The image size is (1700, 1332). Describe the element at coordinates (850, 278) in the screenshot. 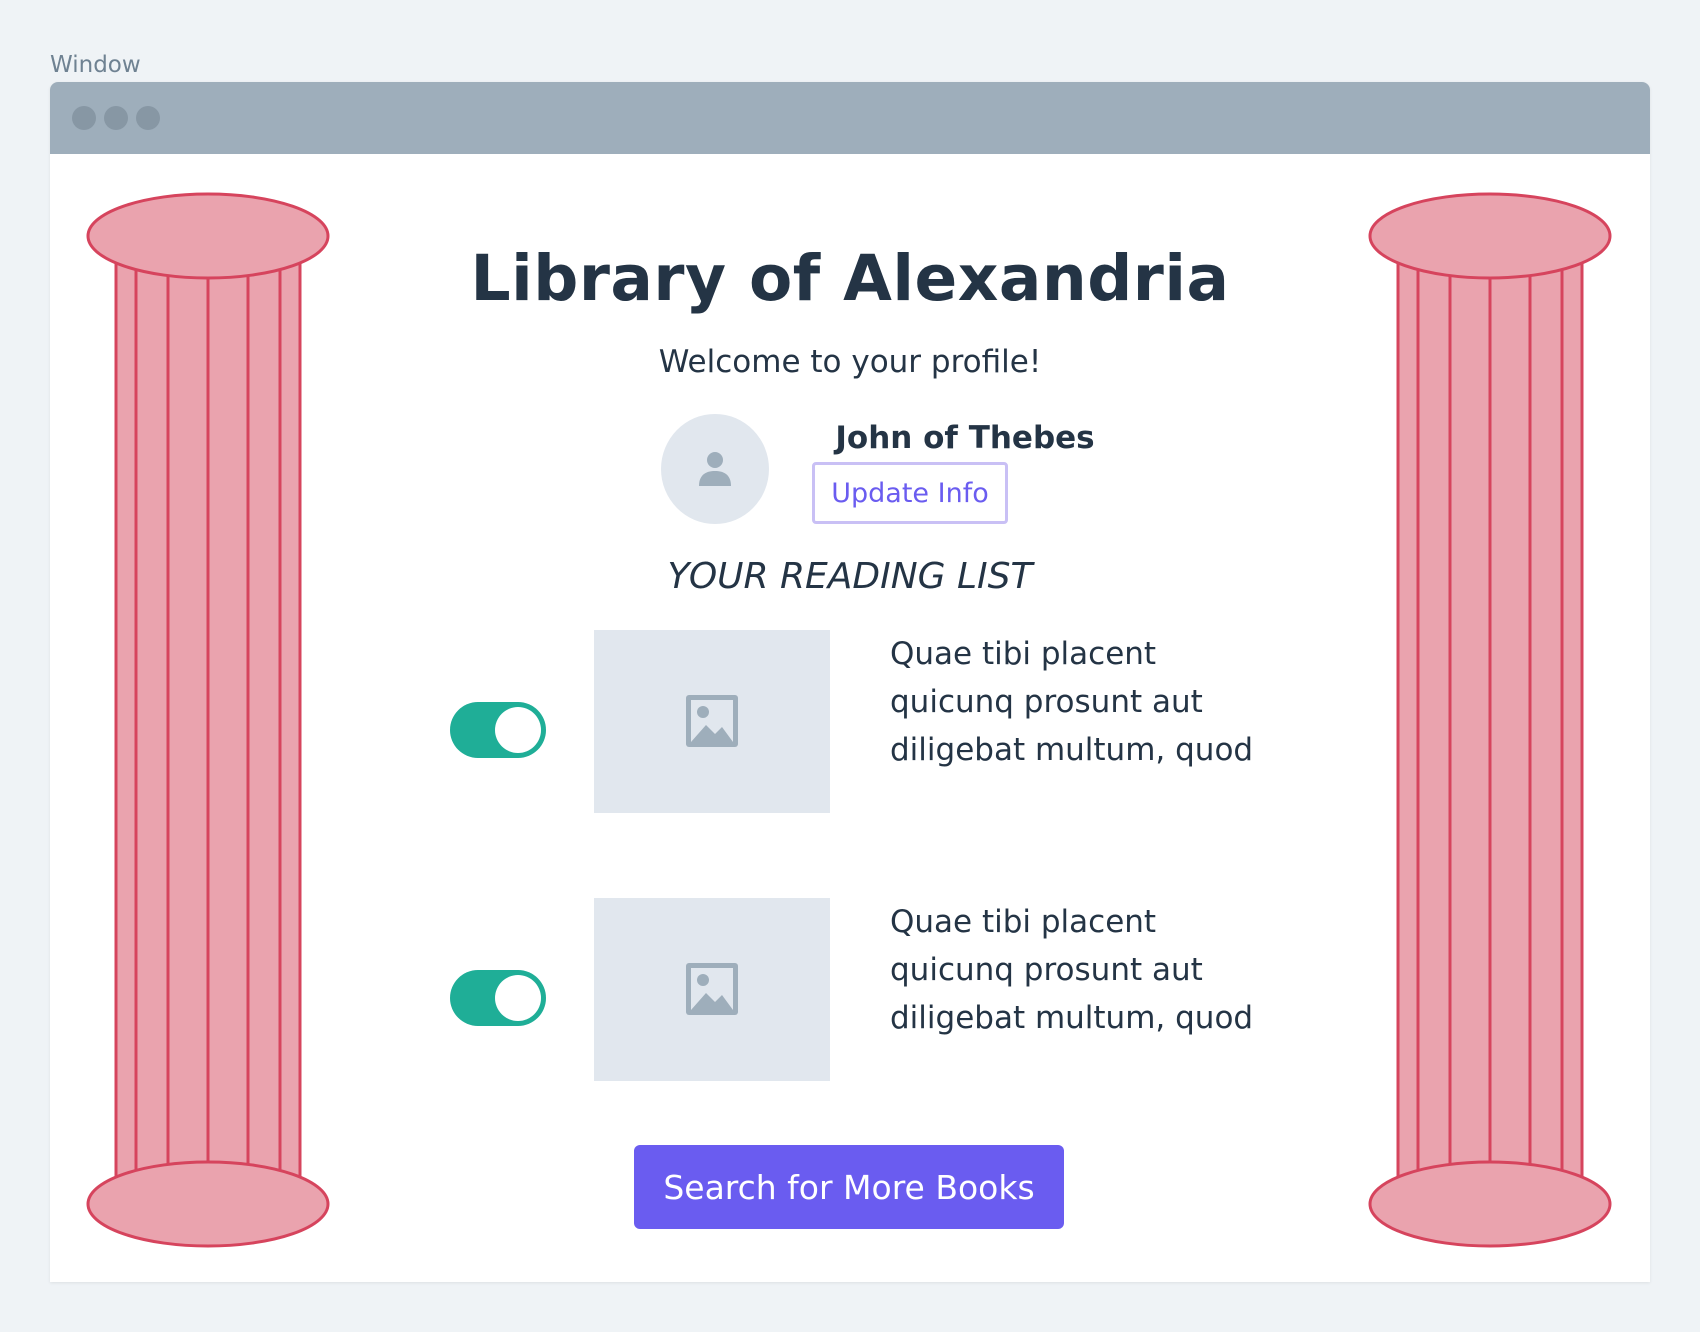

I see `page-title: Library of Alexandria` at that location.